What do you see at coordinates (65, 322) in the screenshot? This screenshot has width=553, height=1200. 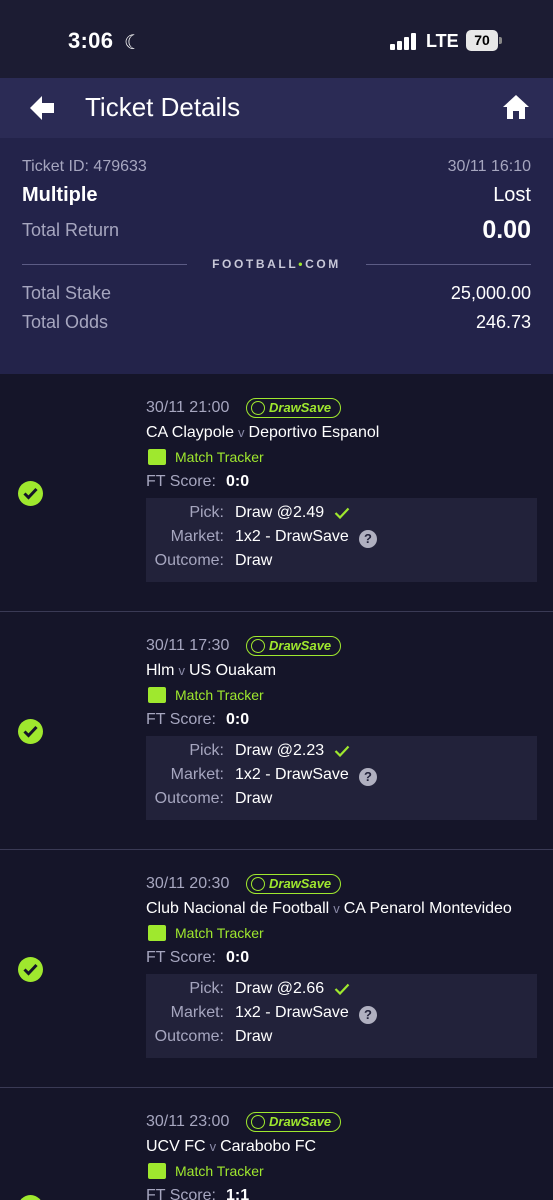 I see `total-odds-label: Total Odds` at bounding box center [65, 322].